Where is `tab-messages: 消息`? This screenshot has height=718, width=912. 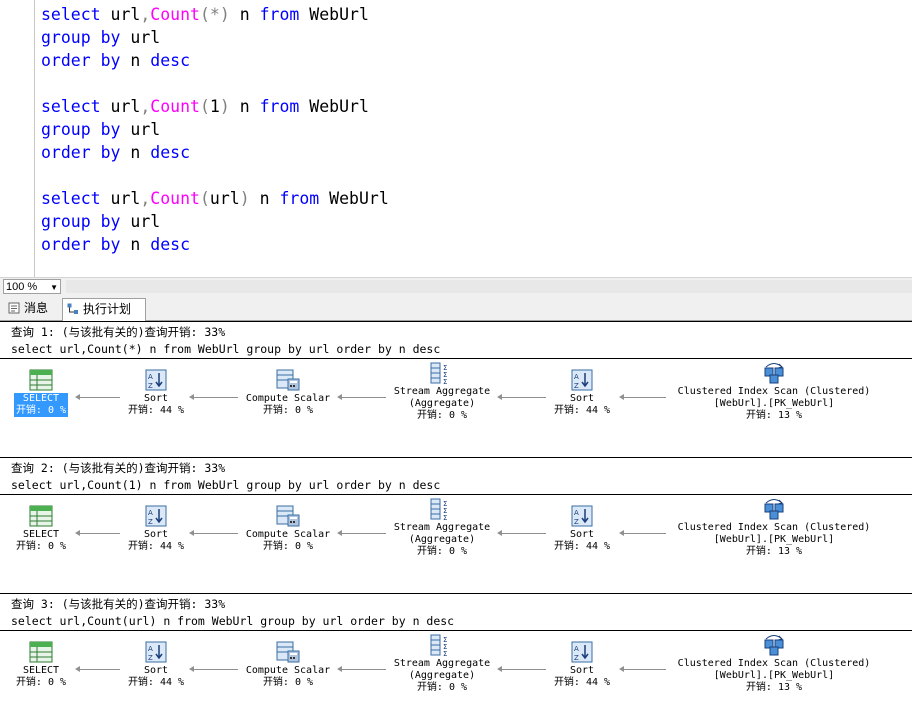 tab-messages: 消息 is located at coordinates (33, 308).